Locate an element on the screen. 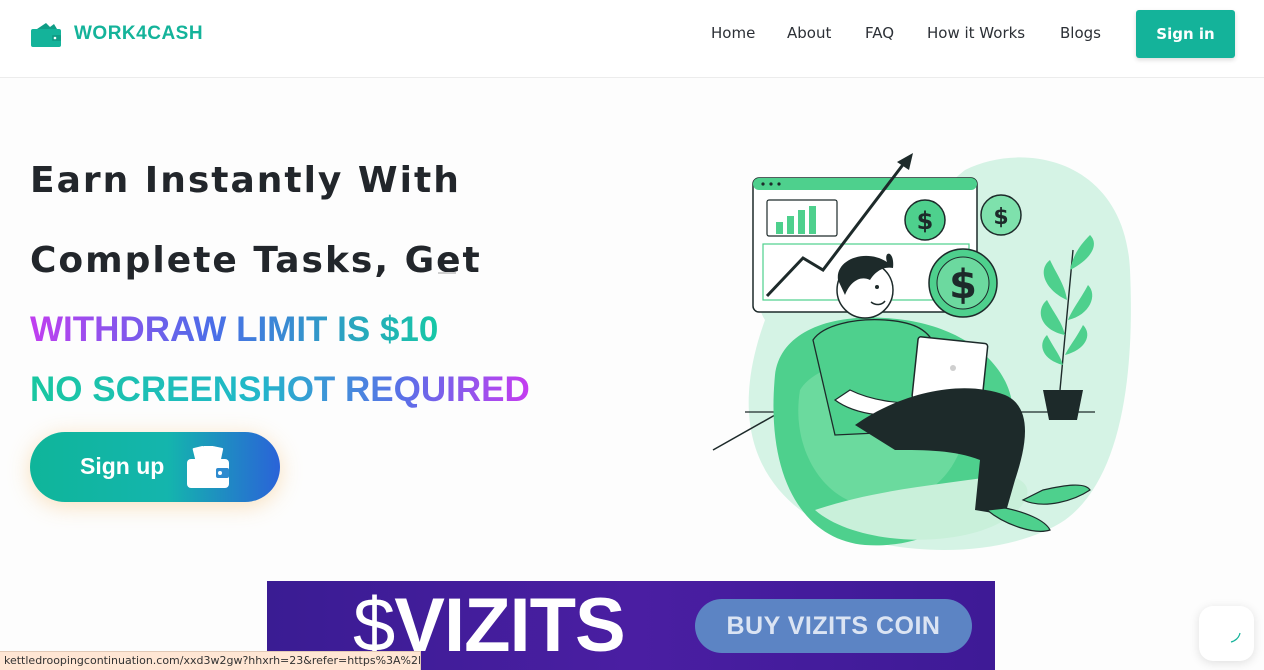 Image resolution: width=1264 pixels, height=670 pixels. hero-heading-line-2: Complete Tasks, Get is located at coordinates (256, 260).